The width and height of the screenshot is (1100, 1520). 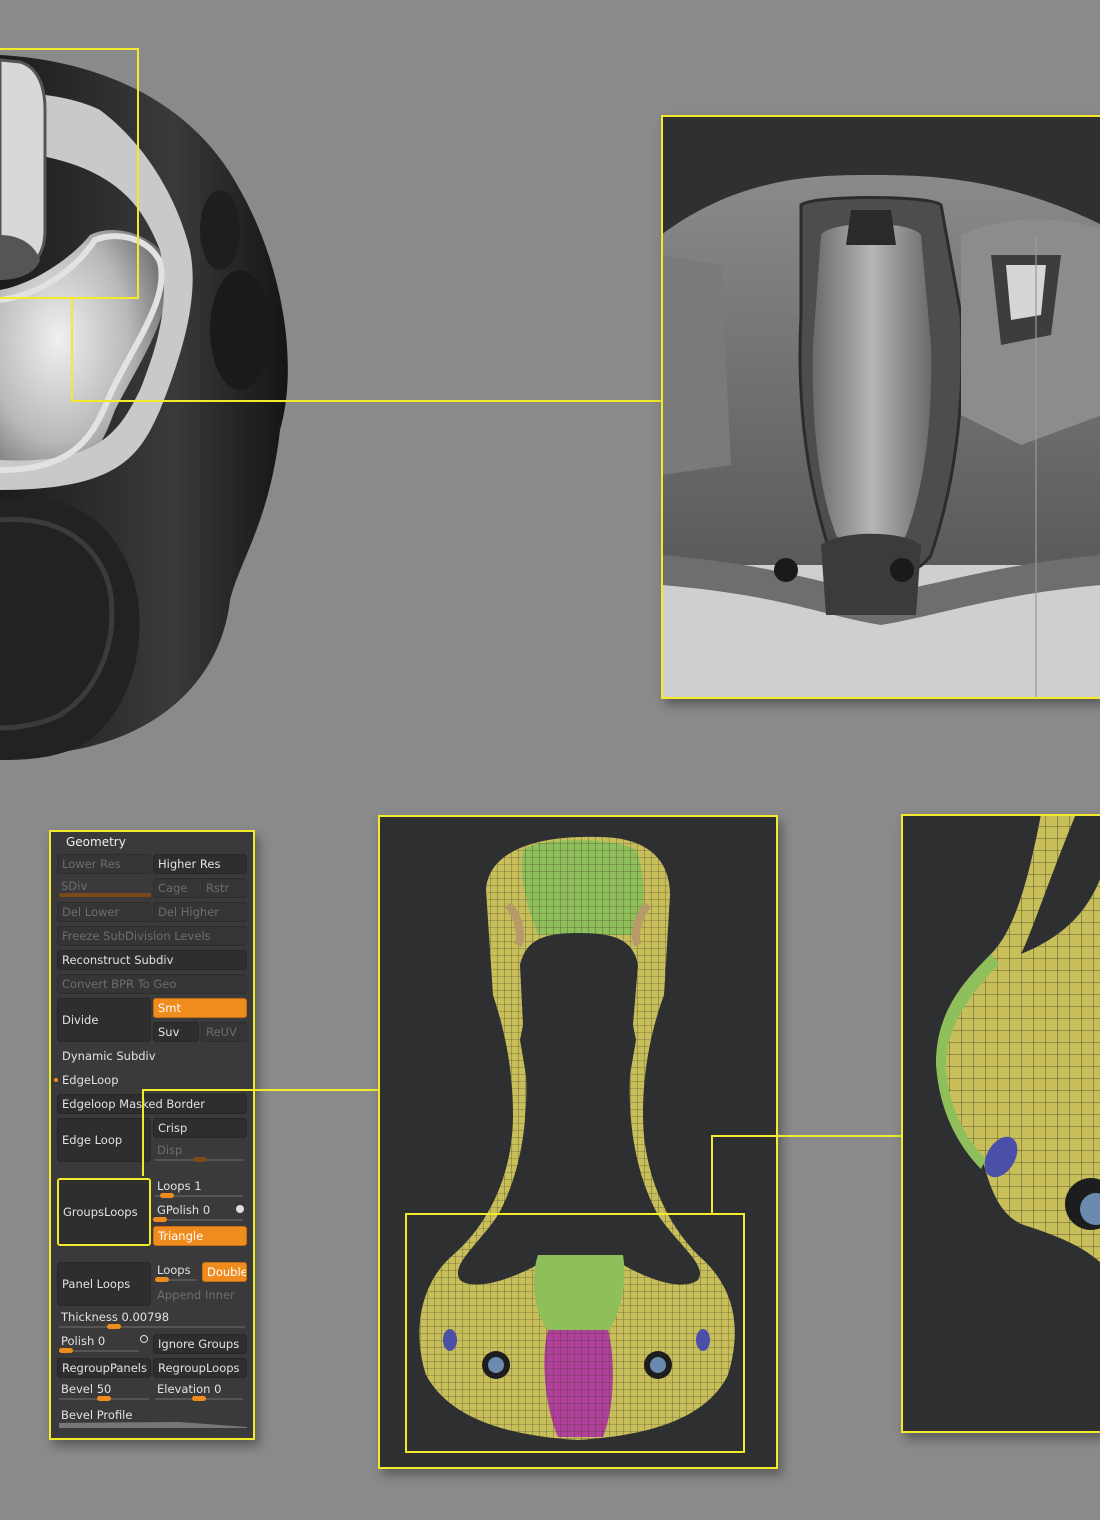 I want to click on lower-res-button: Lower Res, so click(x=104, y=864).